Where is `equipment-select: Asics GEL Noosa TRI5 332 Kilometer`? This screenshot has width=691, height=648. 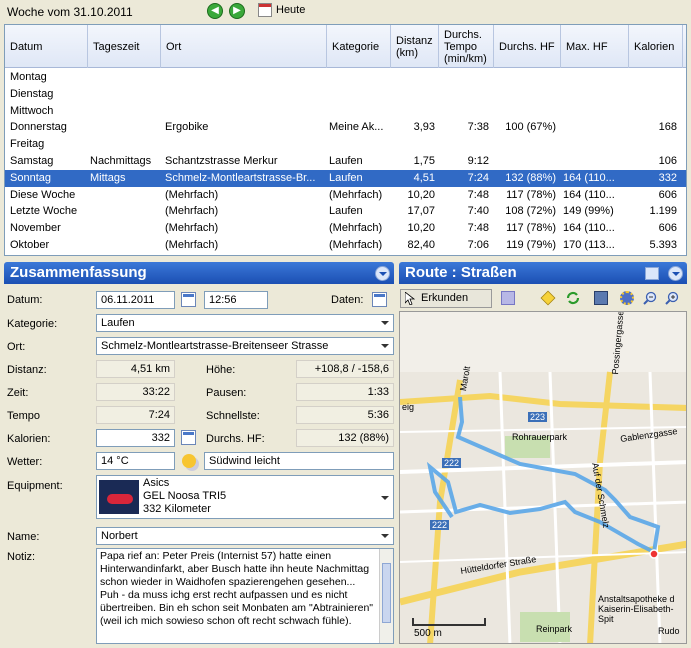 equipment-select: Asics GEL Noosa TRI5 332 Kilometer is located at coordinates (245, 497).